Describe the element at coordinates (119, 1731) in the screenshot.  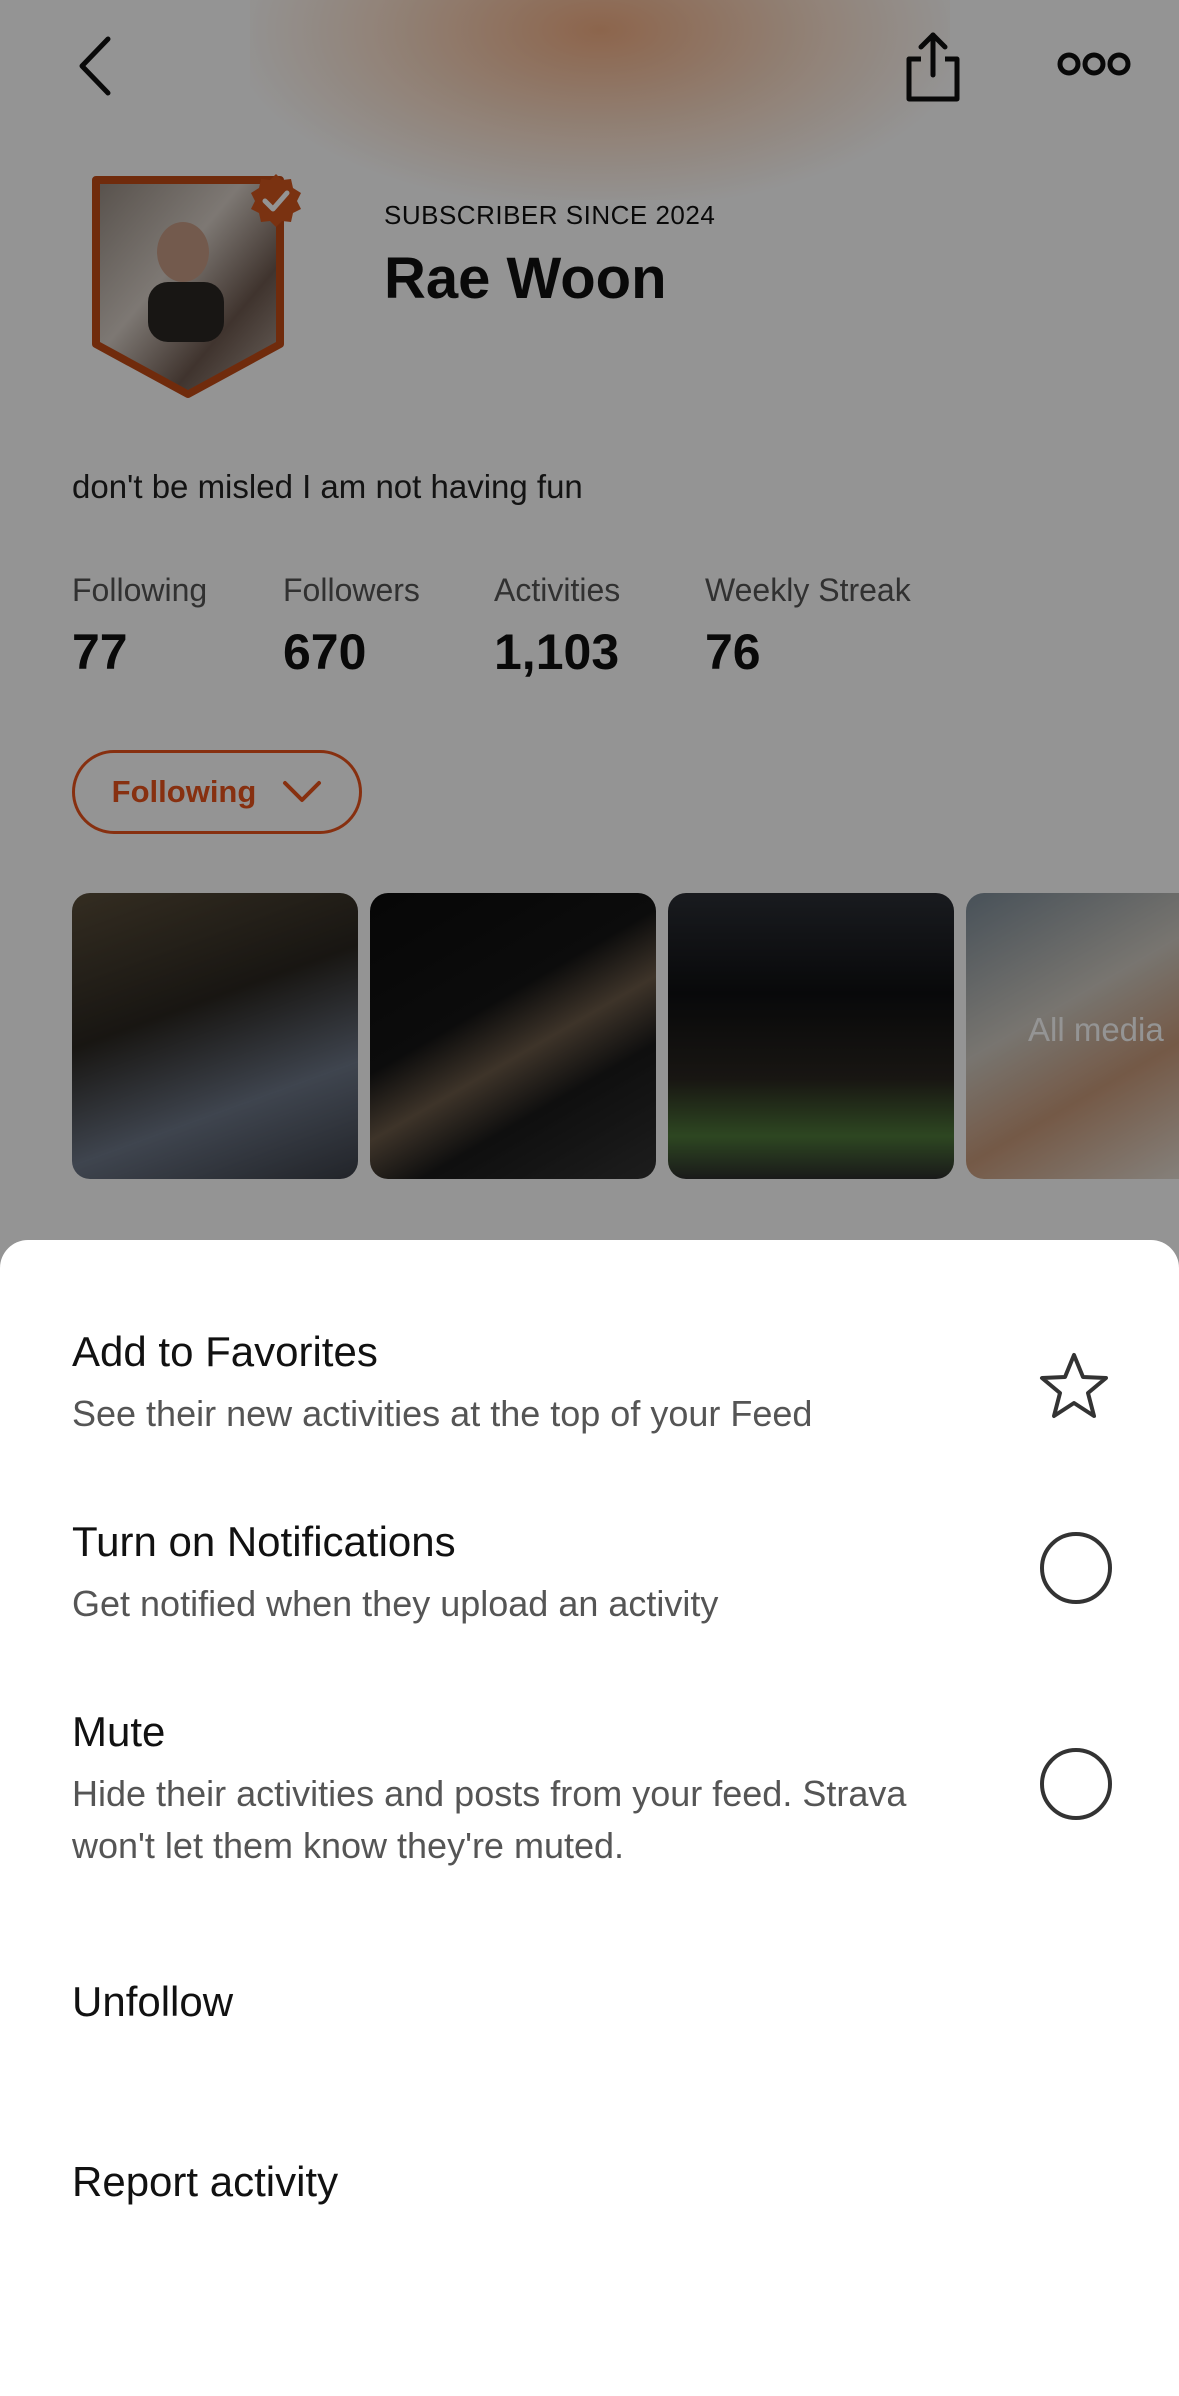
I see `option-title: Mute` at that location.